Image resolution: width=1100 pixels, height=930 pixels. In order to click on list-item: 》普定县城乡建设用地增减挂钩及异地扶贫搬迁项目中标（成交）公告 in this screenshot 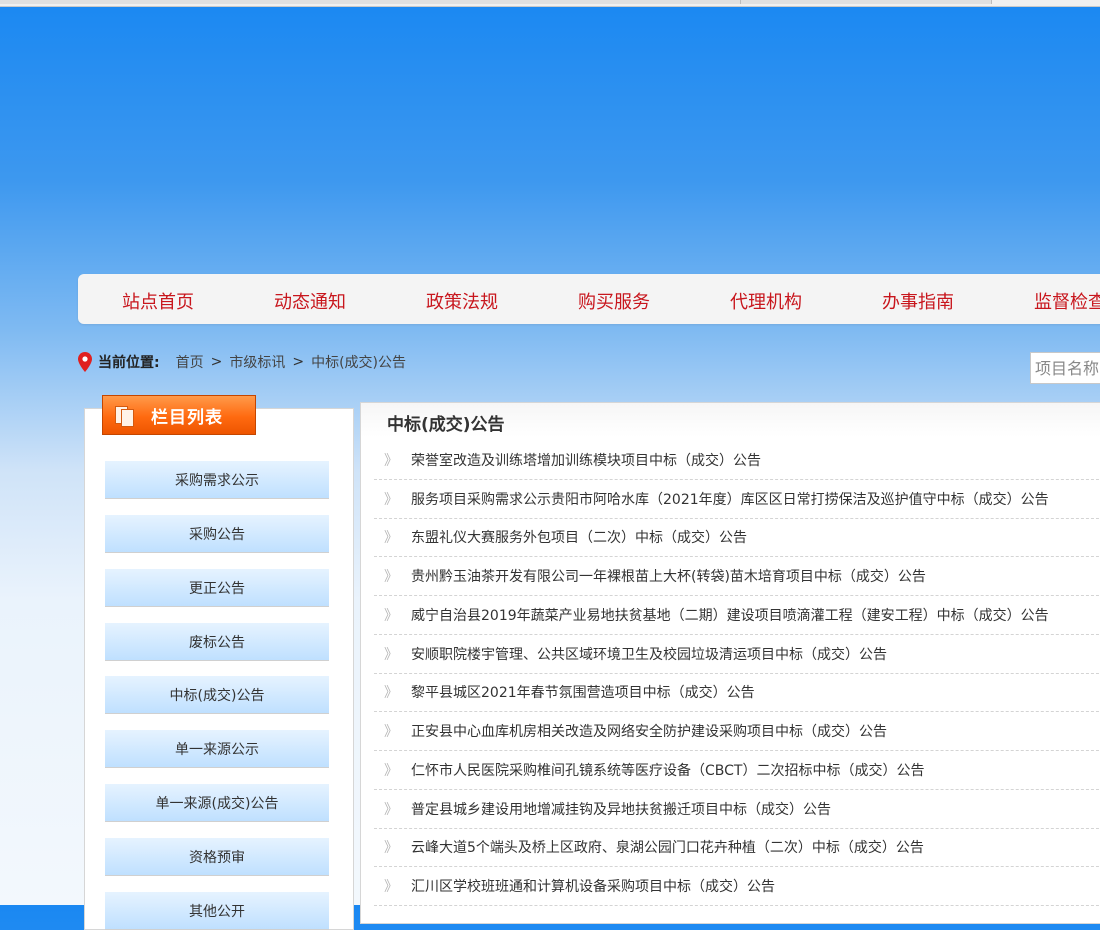, I will do `click(737, 810)`.